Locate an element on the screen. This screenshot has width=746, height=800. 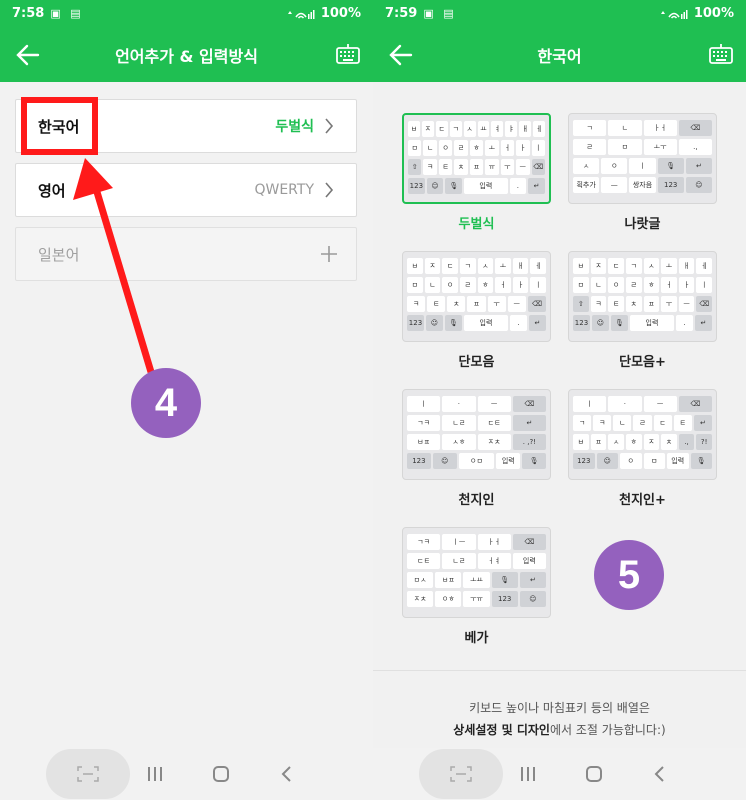
settings-link-text: 상세설정 및 디자인 is located at coordinates (501, 730).